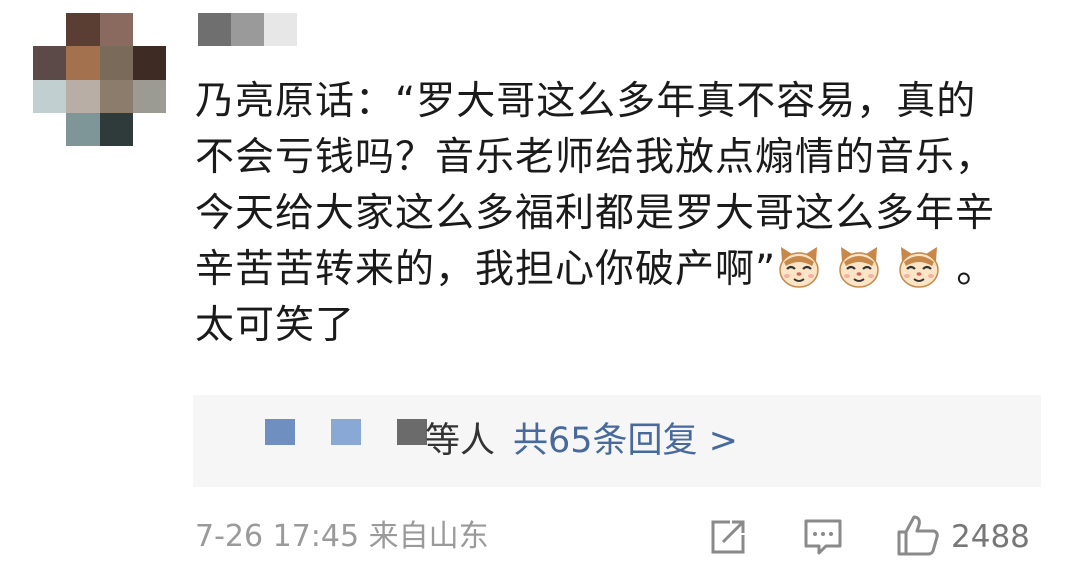 The width and height of the screenshot is (1080, 578). Describe the element at coordinates (586, 101) in the screenshot. I see `comment-line: 乃亮原话：“罗大哥这么多年真不容易，真的` at that location.